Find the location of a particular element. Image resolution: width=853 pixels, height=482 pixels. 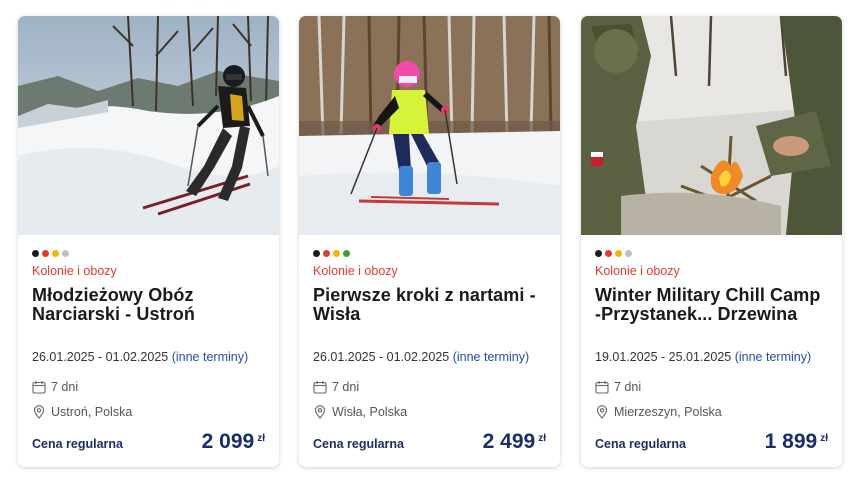

price: 1 899 zł is located at coordinates (796, 442).